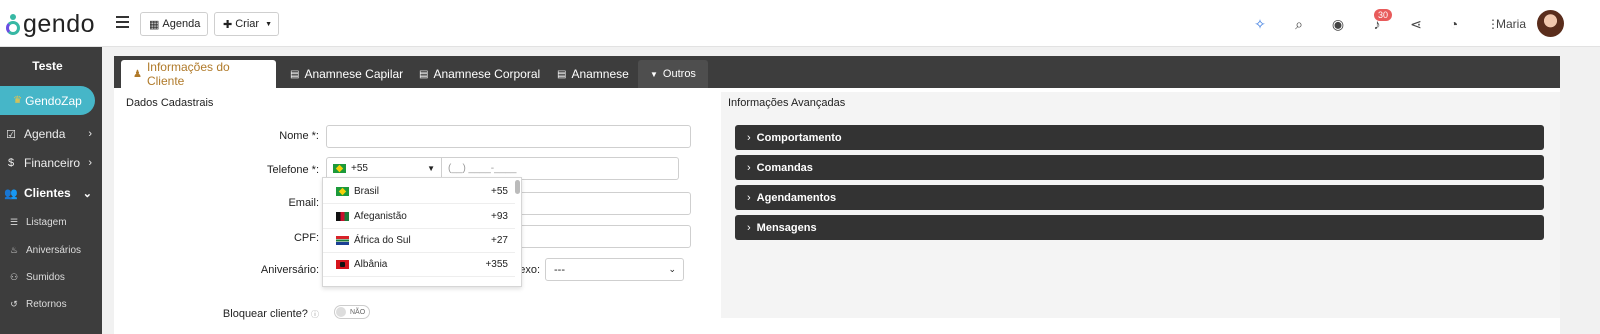 Image resolution: width=1600 pixels, height=334 pixels. I want to click on sidebar-subitem-label: Listagem, so click(46, 222).